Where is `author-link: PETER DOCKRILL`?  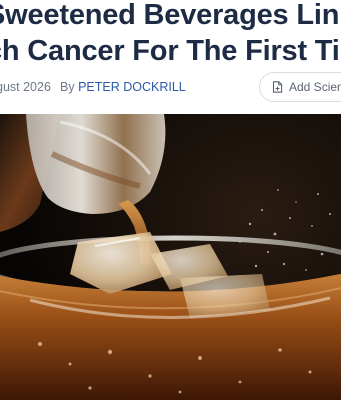
author-link: PETER DOCKRILL is located at coordinates (132, 87).